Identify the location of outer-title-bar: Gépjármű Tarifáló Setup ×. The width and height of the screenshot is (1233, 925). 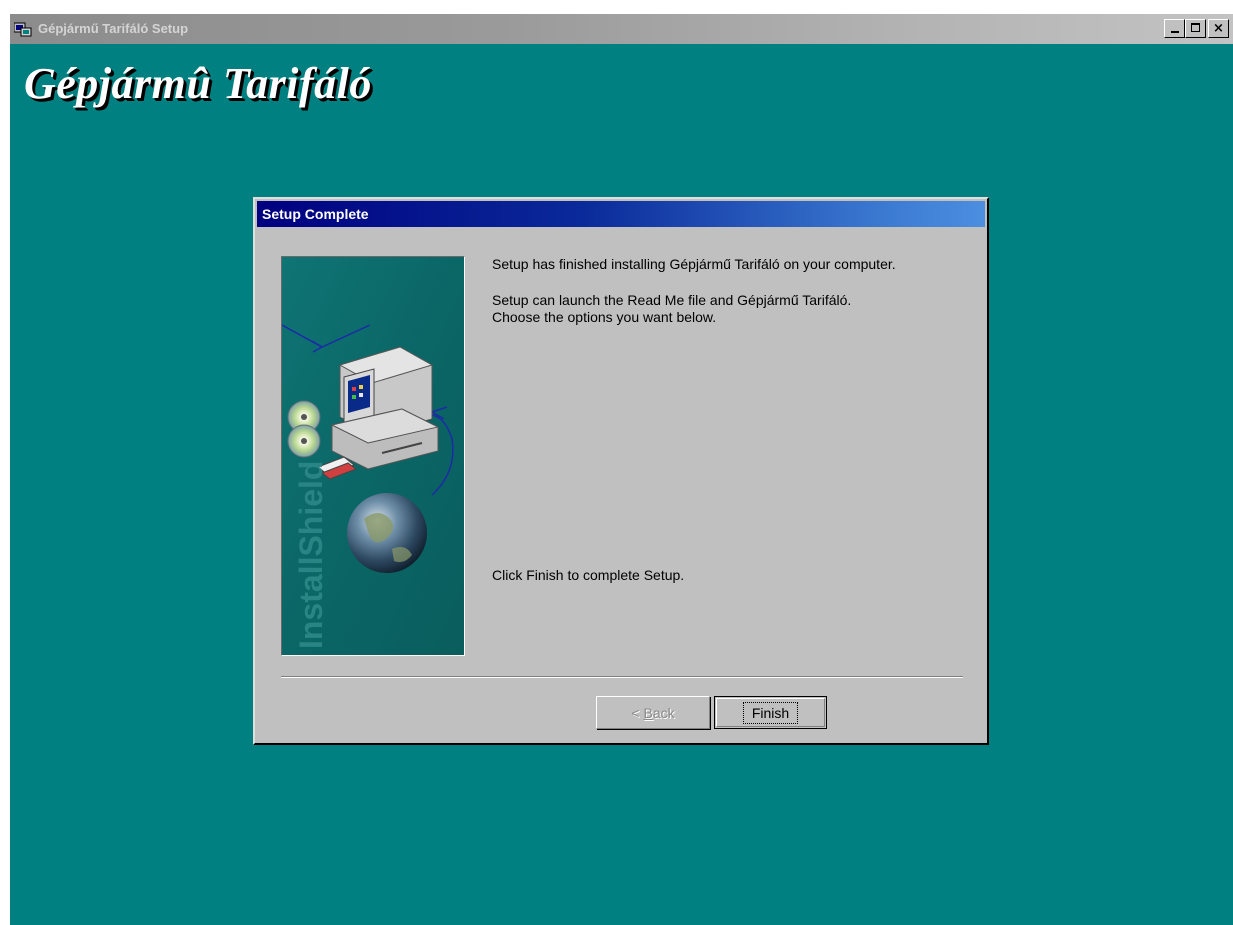
(621, 29).